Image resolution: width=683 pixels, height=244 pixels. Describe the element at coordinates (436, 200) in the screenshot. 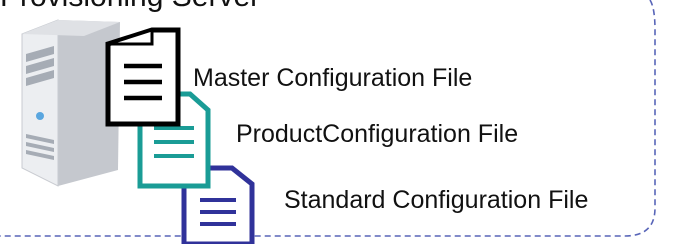

I see `standard-file-label: Standard Configuration File` at that location.